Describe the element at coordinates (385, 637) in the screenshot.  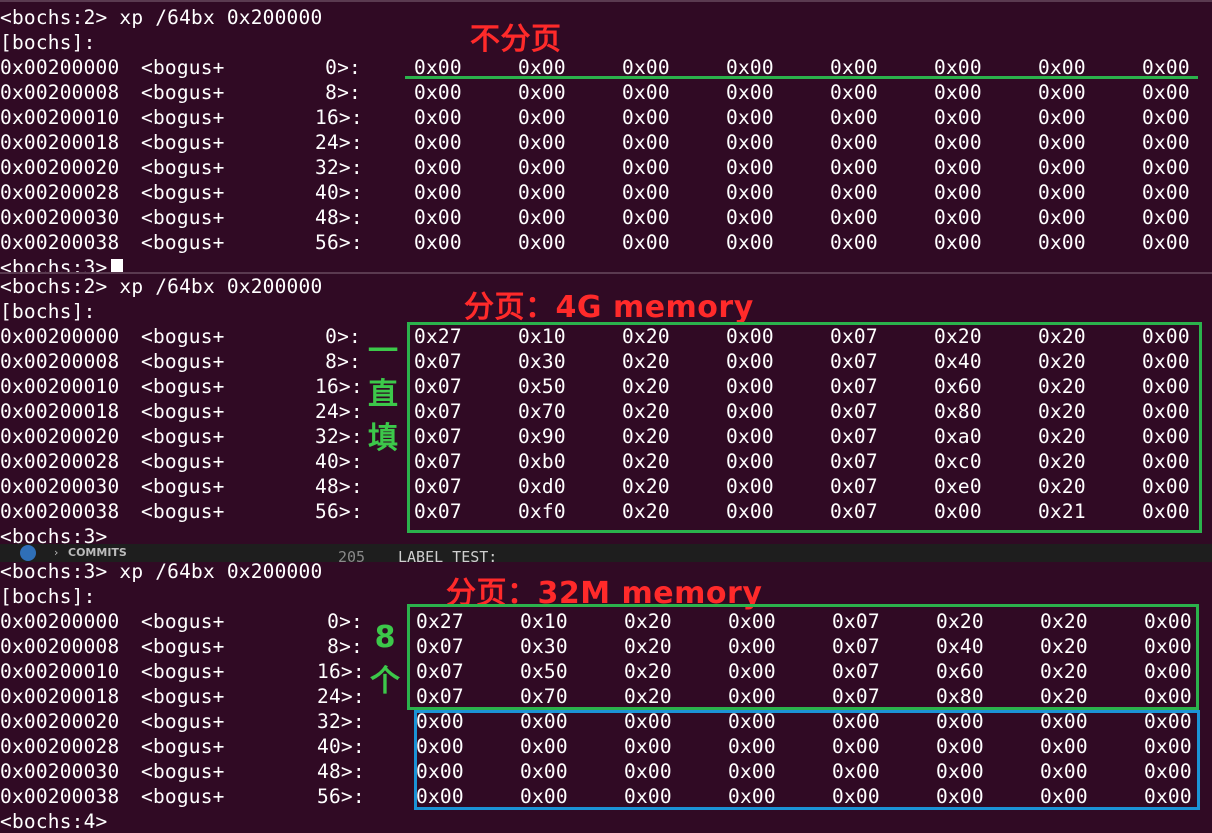
I see `side-annotation-char: 8` at that location.